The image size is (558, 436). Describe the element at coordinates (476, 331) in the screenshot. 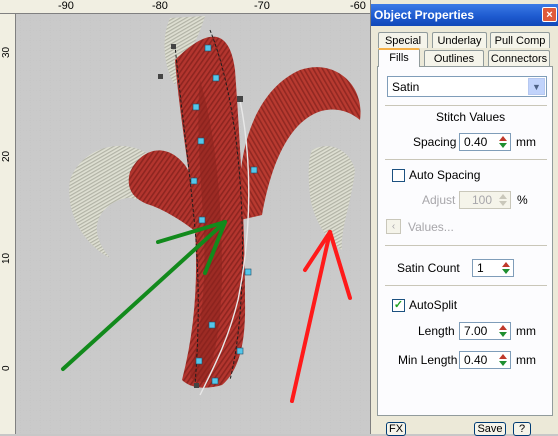

I see `length-value: 7.00` at that location.